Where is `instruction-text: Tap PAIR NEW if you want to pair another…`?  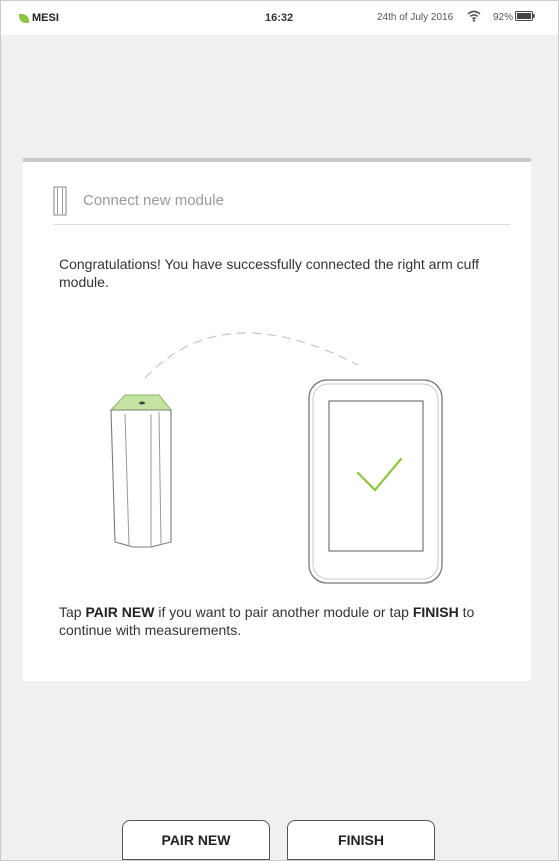
instruction-text: Tap PAIR NEW if you want to pair another… is located at coordinates (267, 621).